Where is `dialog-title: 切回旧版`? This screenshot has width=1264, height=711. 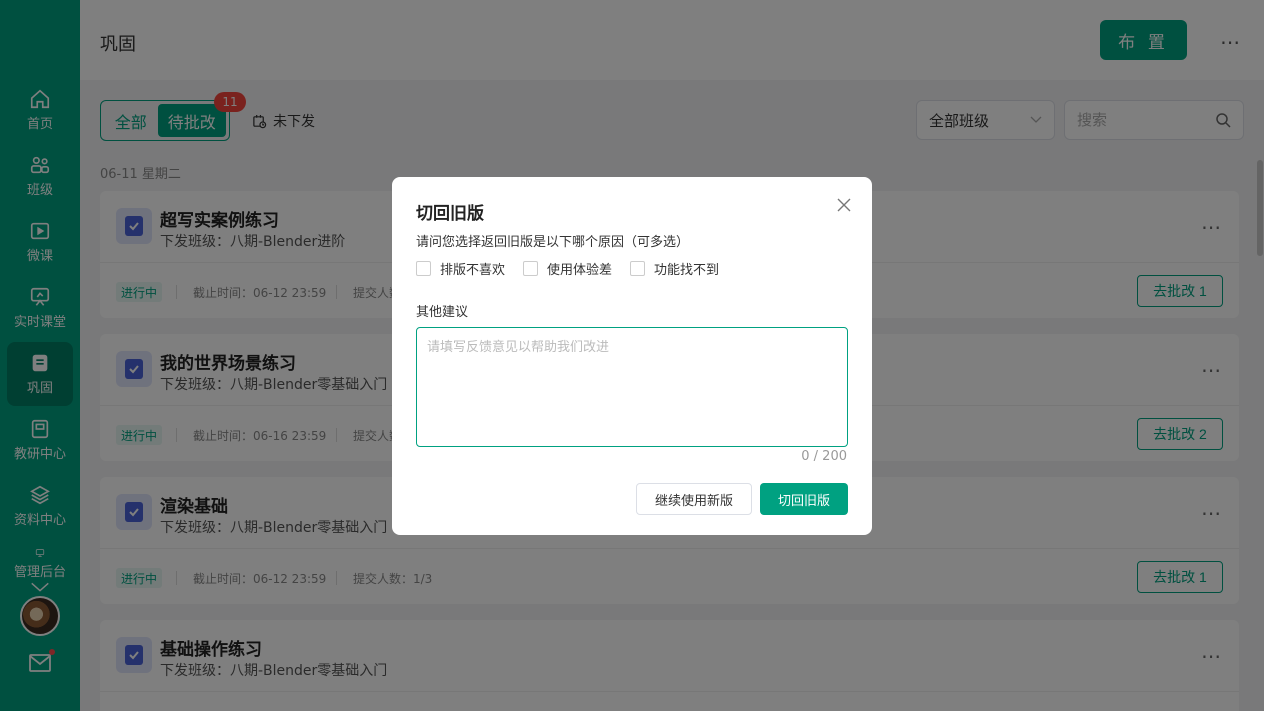
dialog-title: 切回旧版 is located at coordinates (450, 214).